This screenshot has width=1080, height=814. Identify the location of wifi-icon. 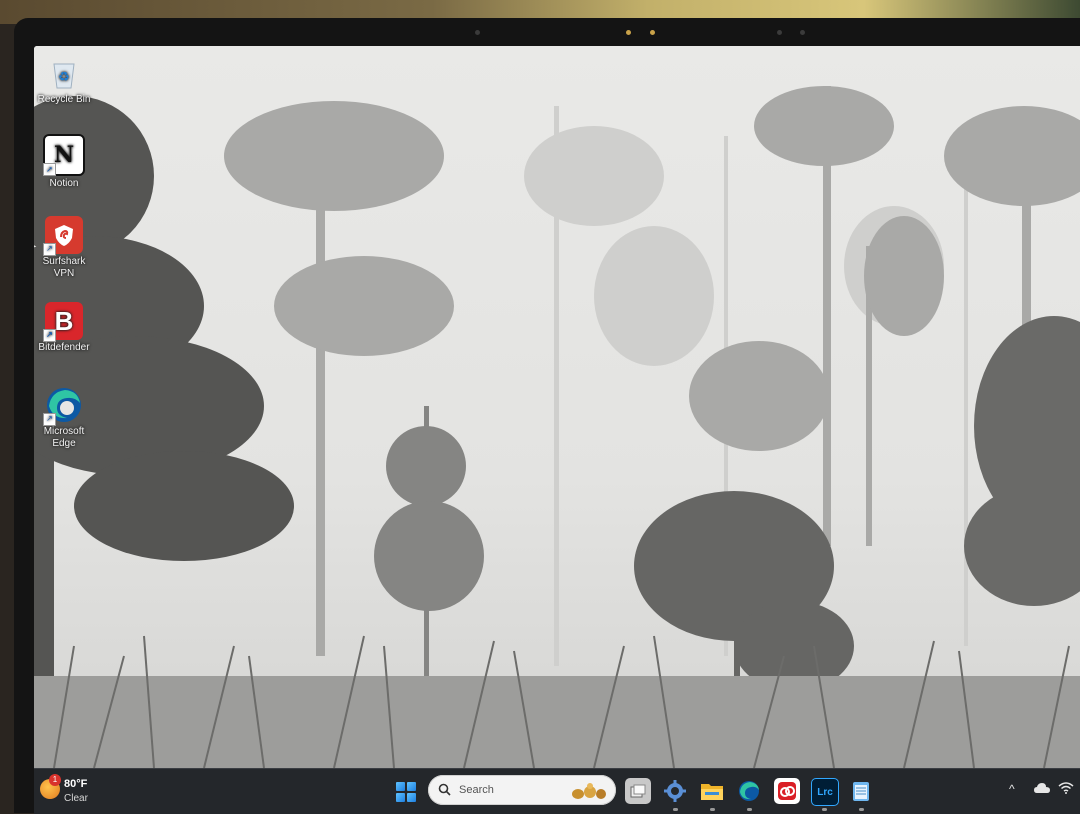
(1066, 789).